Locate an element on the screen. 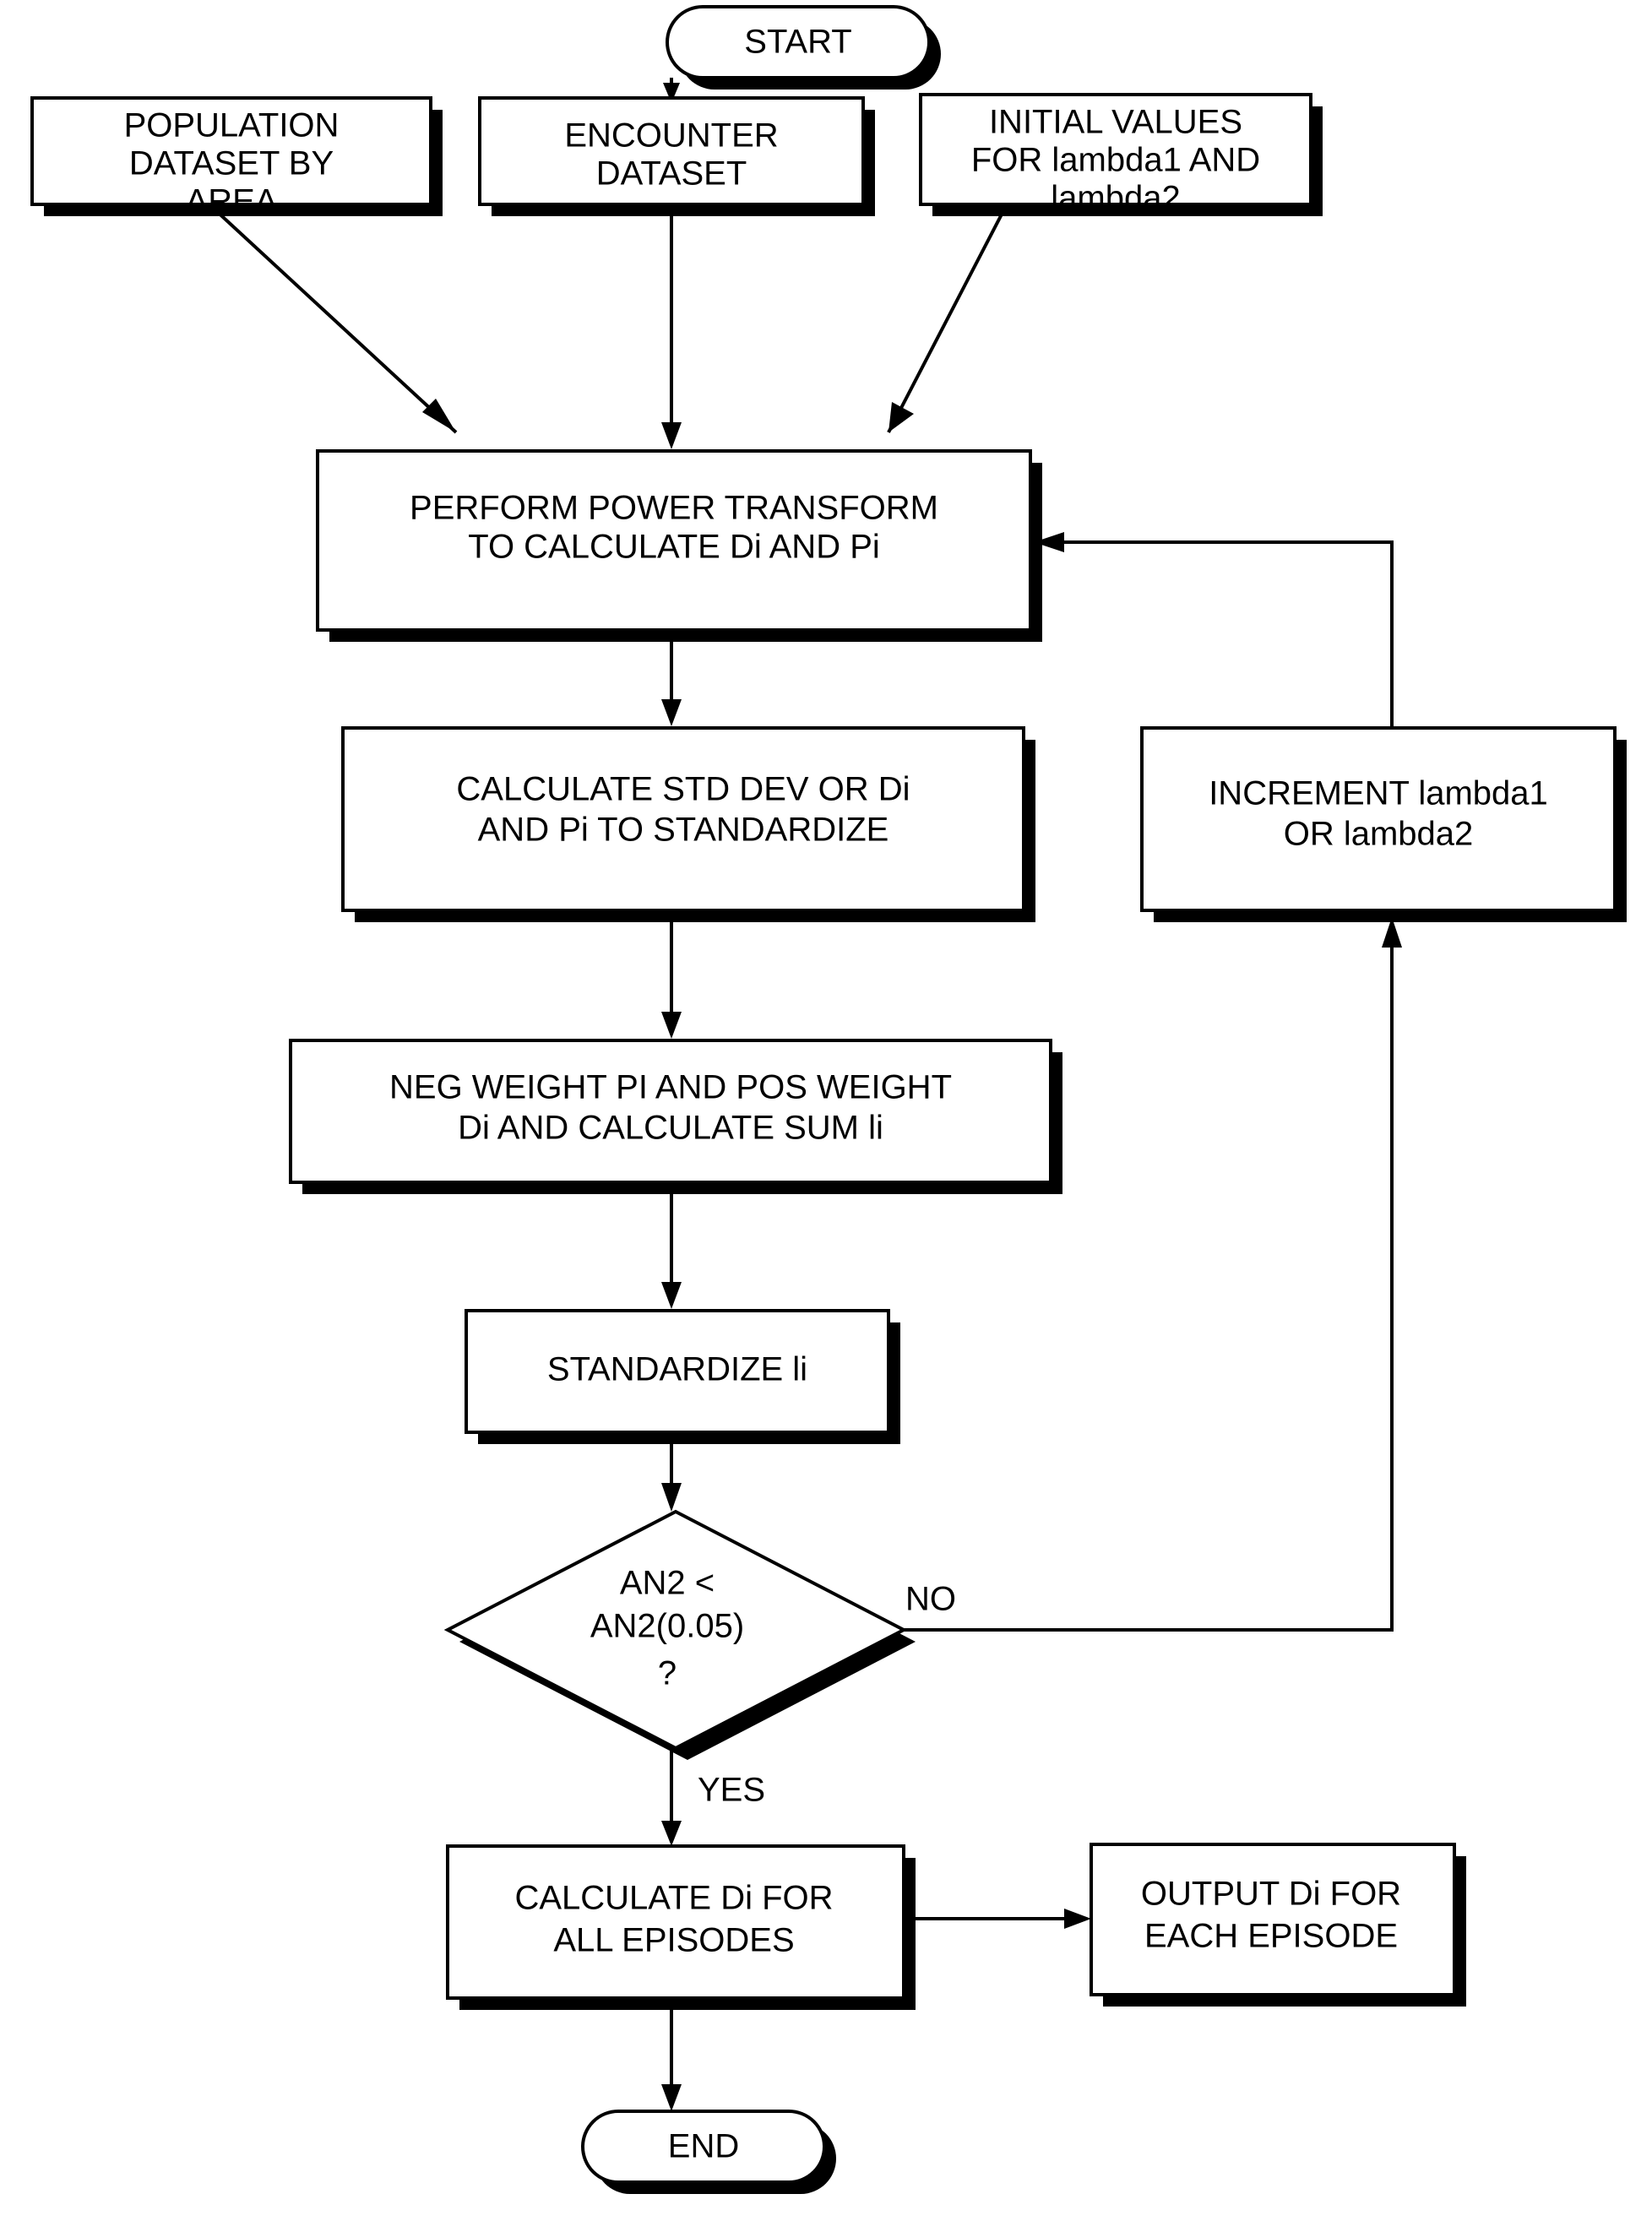 This screenshot has height=2232, width=1652. node-calculate-di: CALCULATE Di FOR ALL EPISODES is located at coordinates (681, 1927).